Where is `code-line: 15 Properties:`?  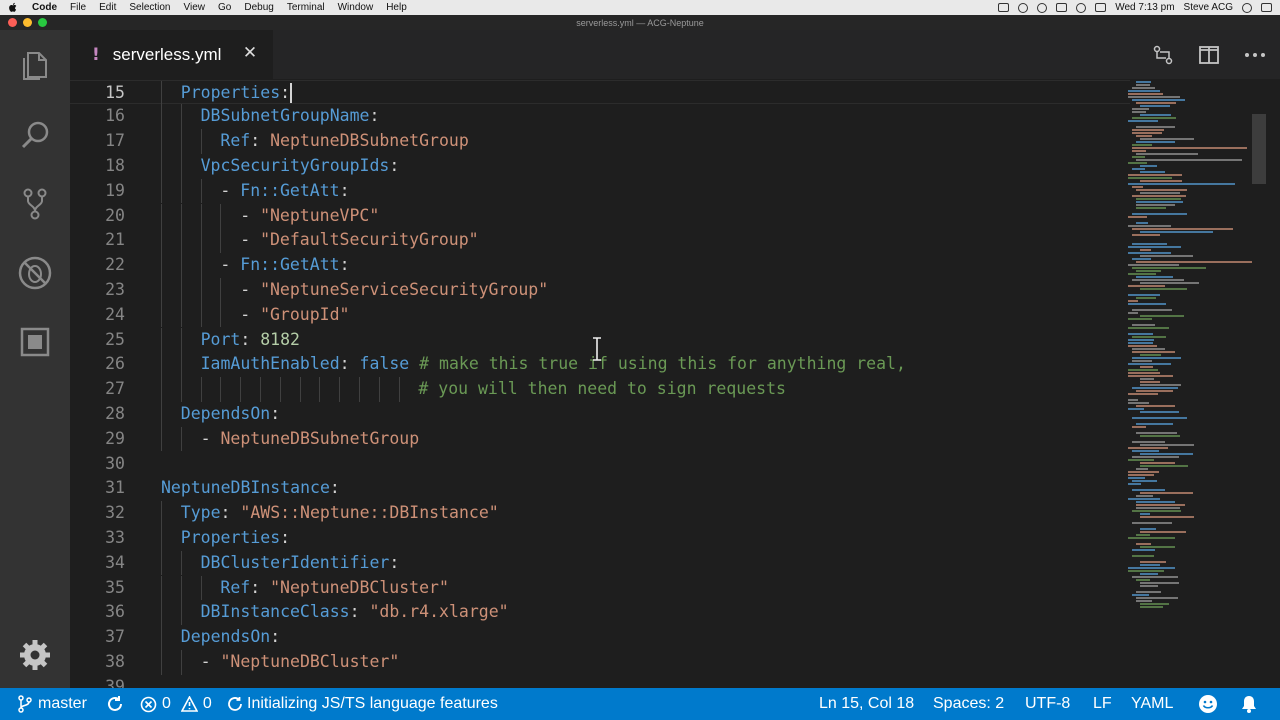 code-line: 15 Properties: is located at coordinates (600, 92).